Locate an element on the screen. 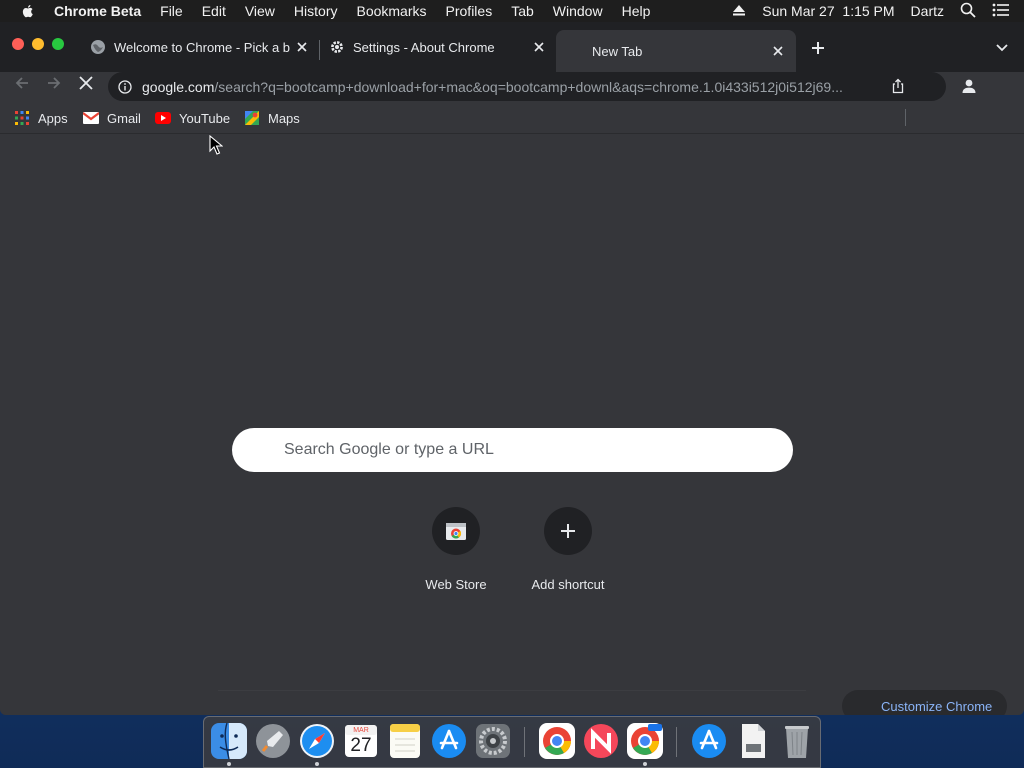 Image resolution: width=1024 pixels, height=768 pixels. tab-new-tab: New Tab is located at coordinates (676, 51).